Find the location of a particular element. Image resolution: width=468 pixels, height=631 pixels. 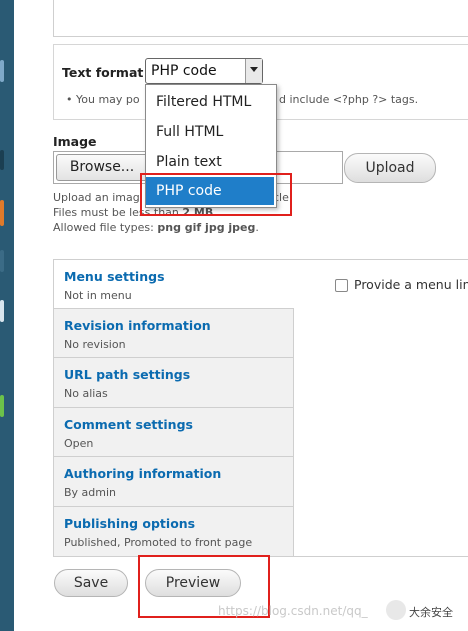

image-help-types-prefix: Allowed file types: is located at coordinates (105, 227).